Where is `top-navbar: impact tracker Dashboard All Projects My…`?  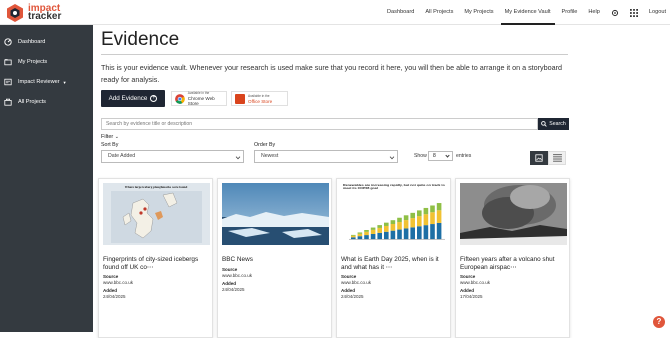
top-navbar: impact tracker Dashboard All Projects My… is located at coordinates (335, 12).